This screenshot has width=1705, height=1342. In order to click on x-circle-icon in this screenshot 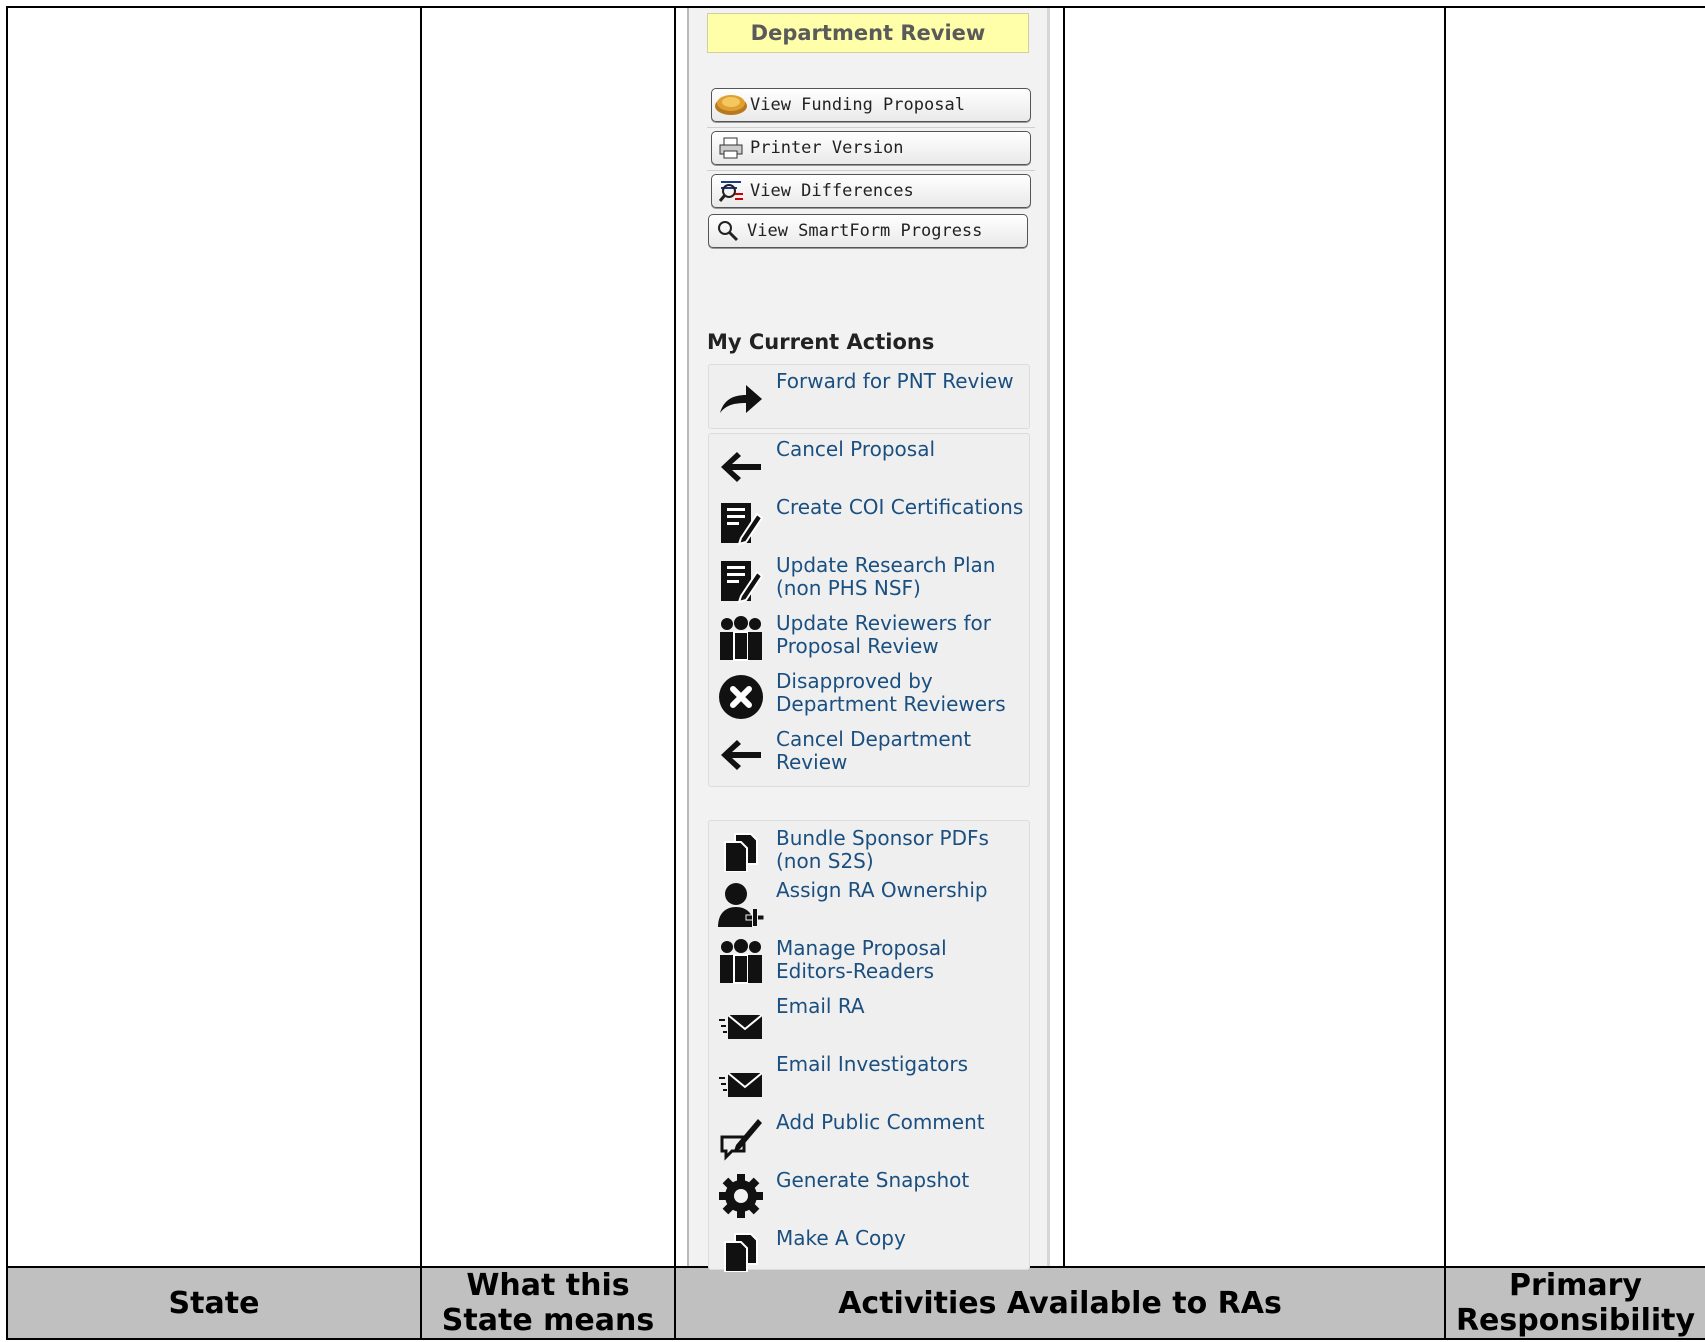, I will do `click(741, 697)`.